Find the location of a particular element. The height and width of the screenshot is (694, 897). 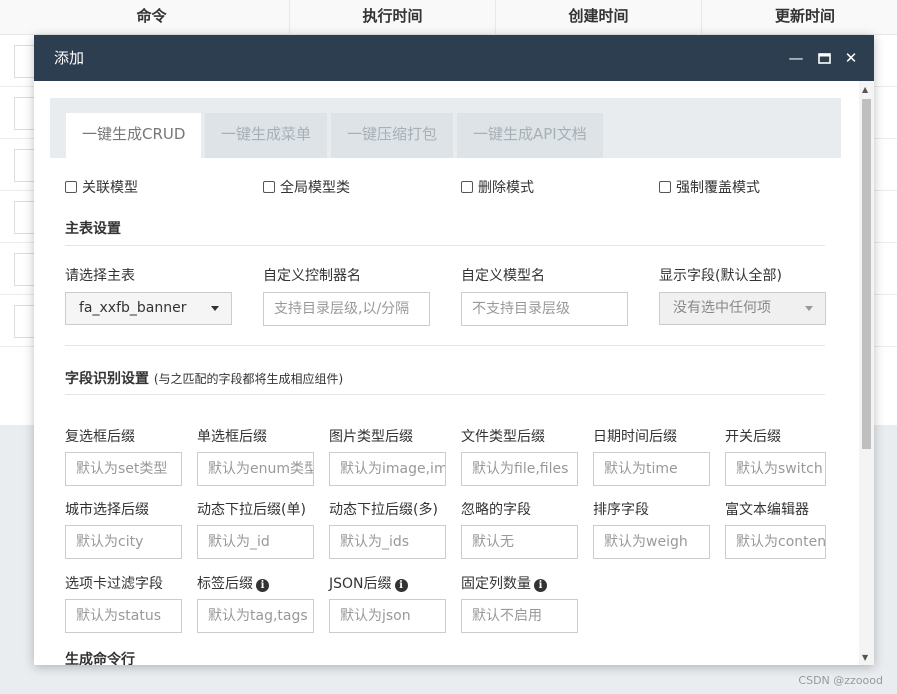

image-suffix-input: 默认为image,images is located at coordinates (387, 469).